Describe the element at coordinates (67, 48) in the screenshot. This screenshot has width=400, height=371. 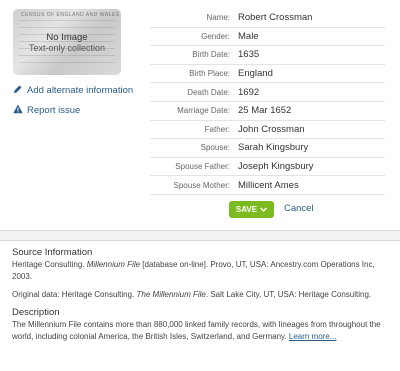
I see `text-only-label: Text-only collection` at that location.